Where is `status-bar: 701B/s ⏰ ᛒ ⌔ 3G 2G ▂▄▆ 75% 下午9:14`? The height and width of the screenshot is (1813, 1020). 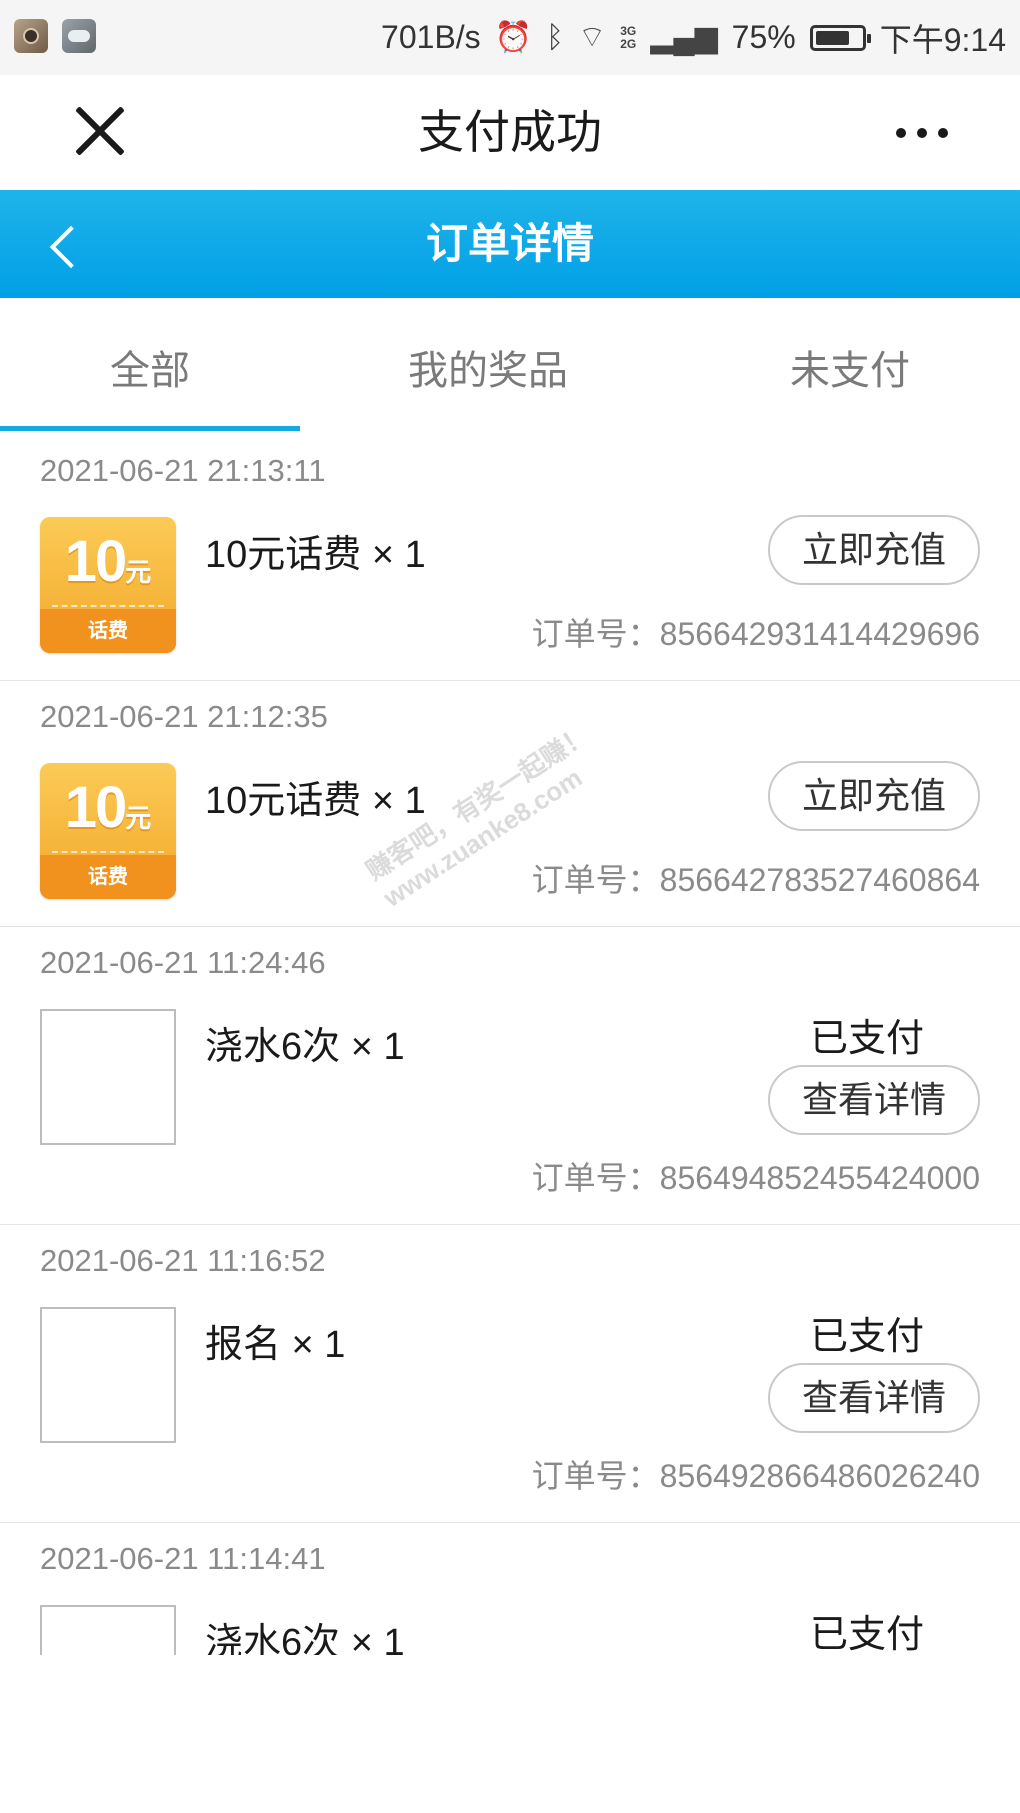
status-bar: 701B/s ⏰ ᛒ ⌔ 3G 2G ▂▄▆ 75% 下午9:14 is located at coordinates (510, 37).